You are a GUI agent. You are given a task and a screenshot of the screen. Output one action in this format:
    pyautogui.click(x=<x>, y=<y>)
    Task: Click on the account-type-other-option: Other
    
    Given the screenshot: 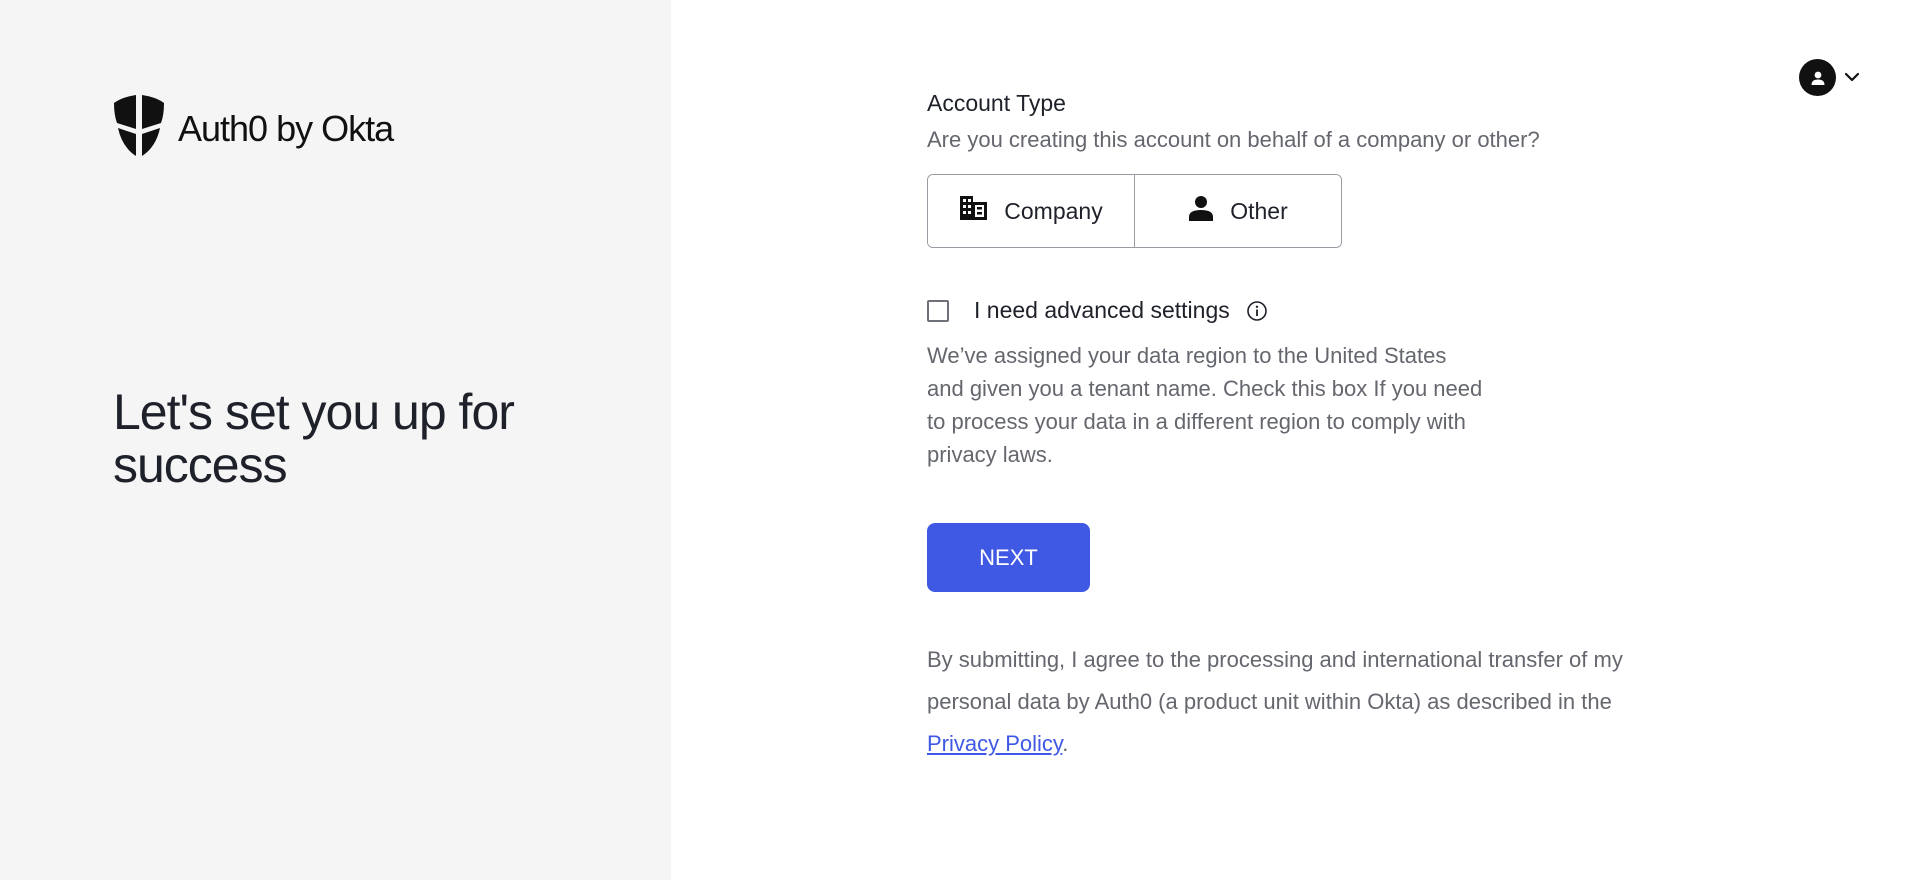 What is the action you would take?
    pyautogui.click(x=1237, y=211)
    